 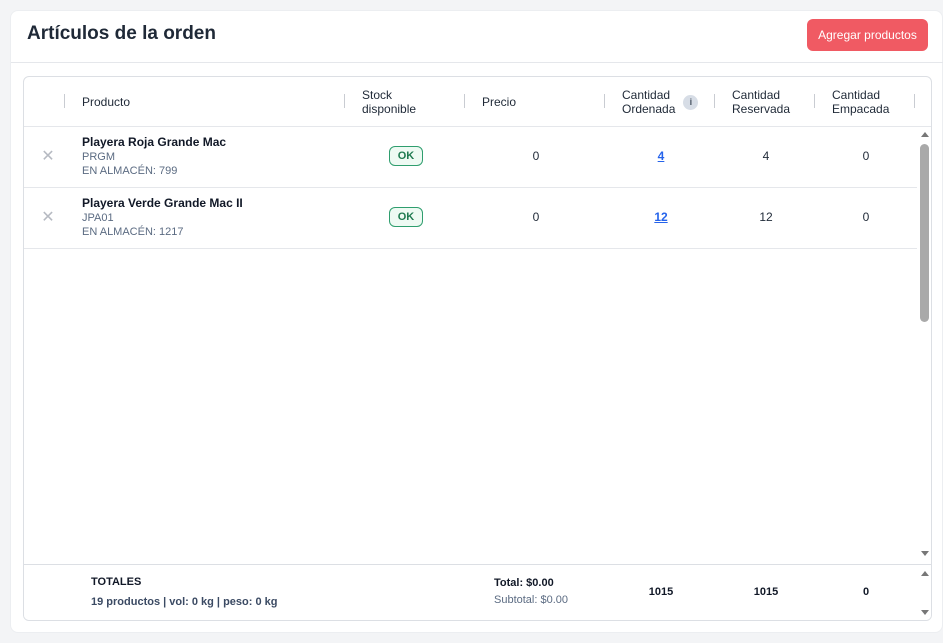 I want to click on totals-total: Total: $0.00, so click(x=524, y=583).